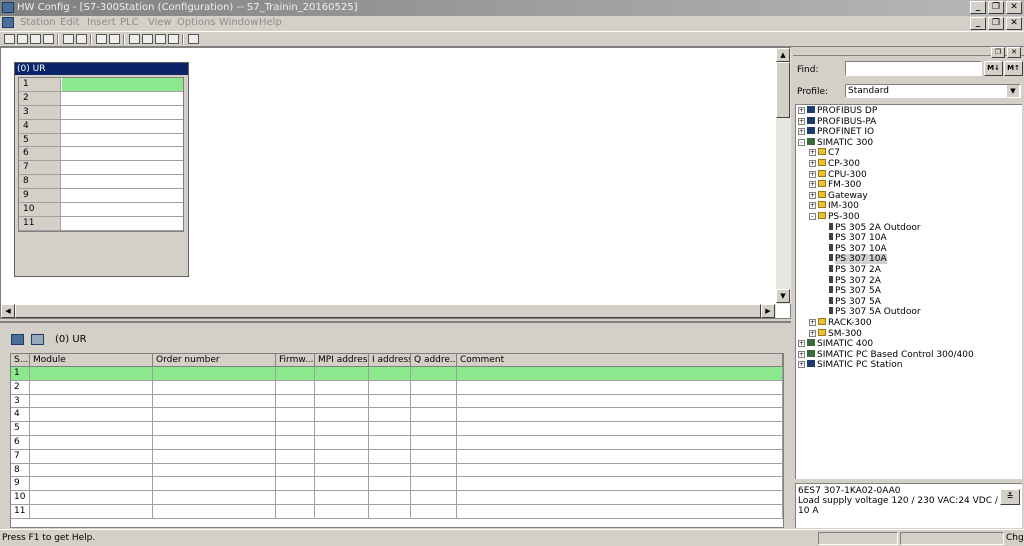 Image resolution: width=1024 pixels, height=546 pixels. What do you see at coordinates (397, 512) in the screenshot?
I see `table-row: 11` at bounding box center [397, 512].